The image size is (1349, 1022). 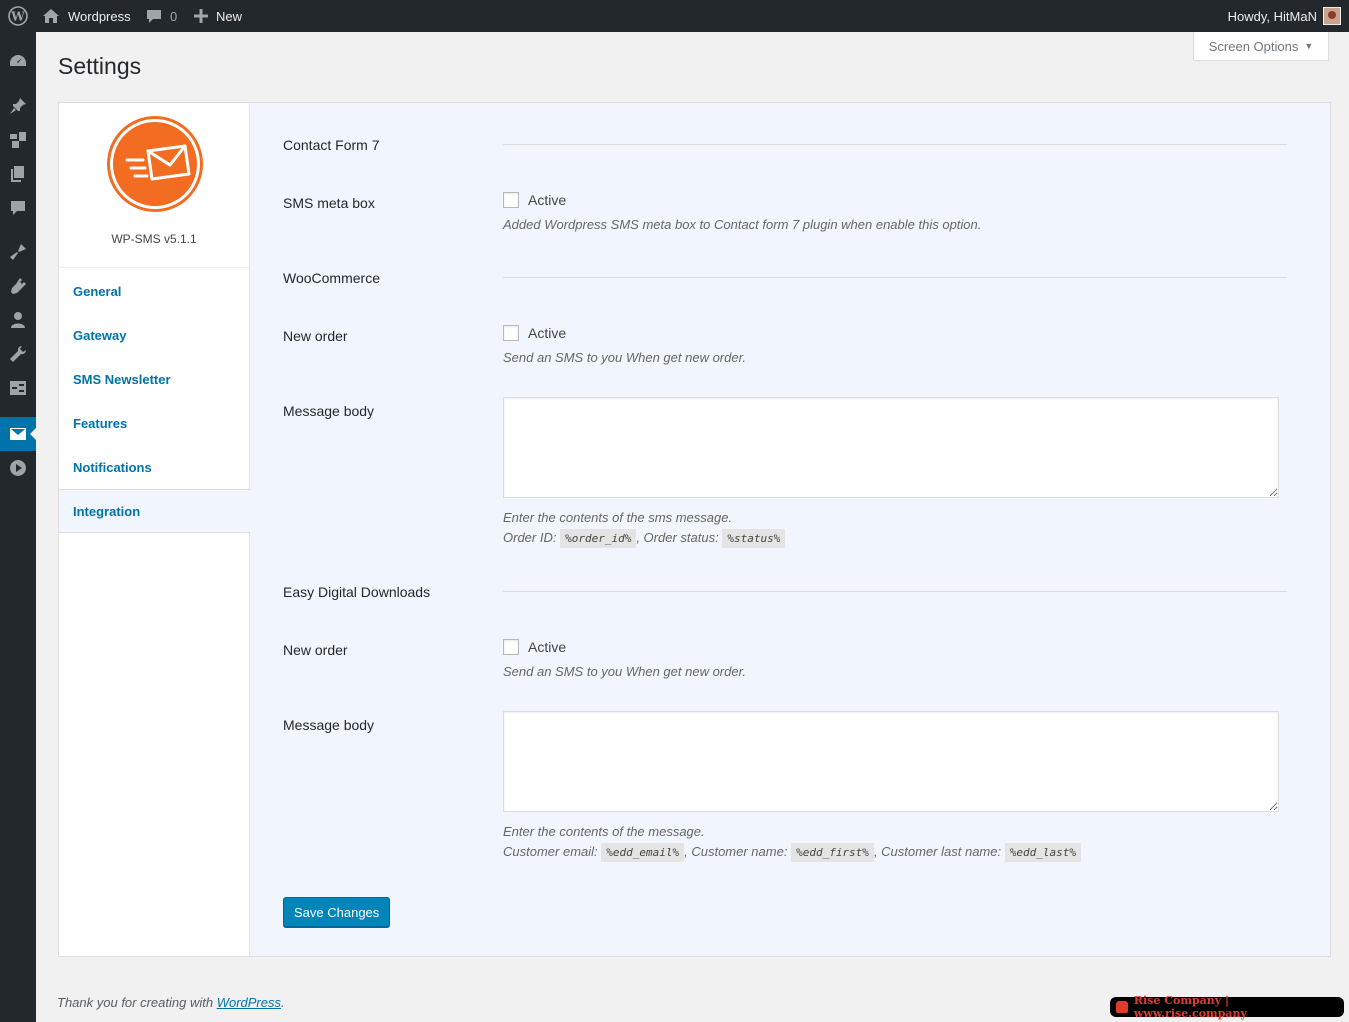 What do you see at coordinates (511, 200) in the screenshot?
I see `sms-meta-box-checkbox` at bounding box center [511, 200].